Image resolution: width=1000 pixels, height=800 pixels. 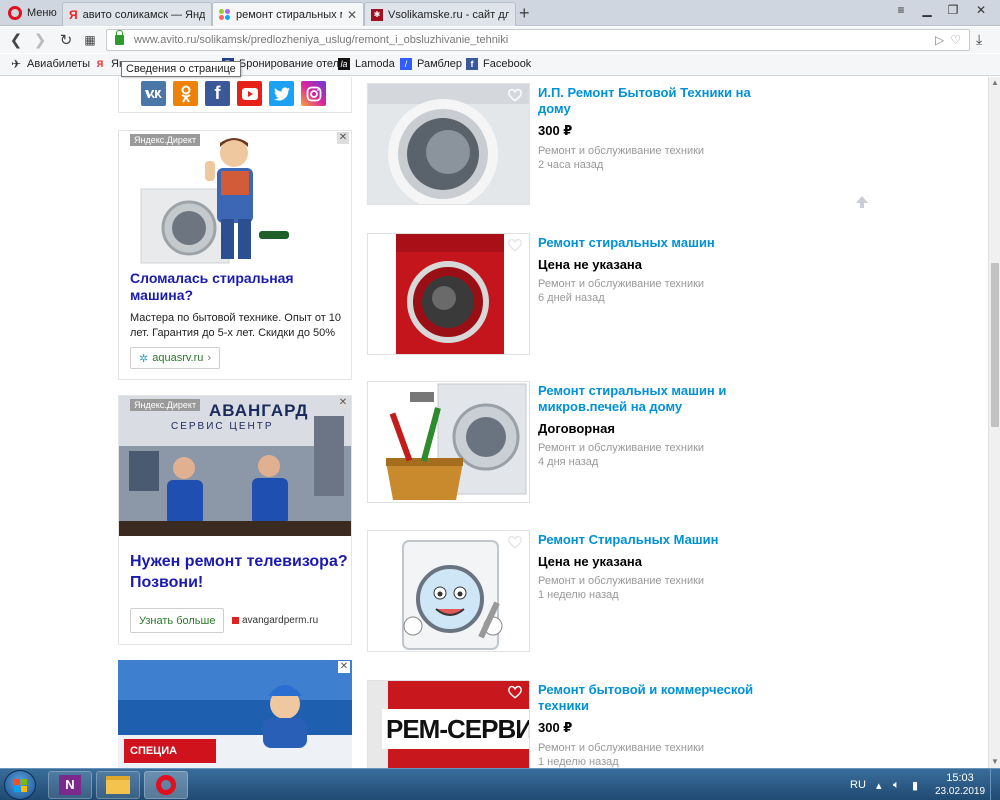 What do you see at coordinates (994, 83) in the screenshot?
I see `scroll-up-icon: ▲` at bounding box center [994, 83].